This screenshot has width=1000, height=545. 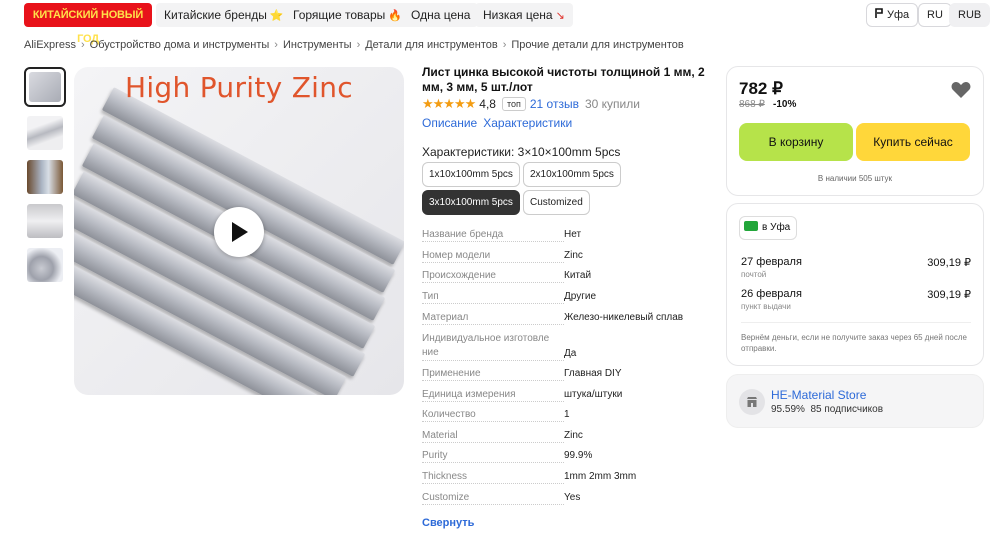 I want to click on spec-key: Индивидуальное изготовле, so click(x=486, y=338).